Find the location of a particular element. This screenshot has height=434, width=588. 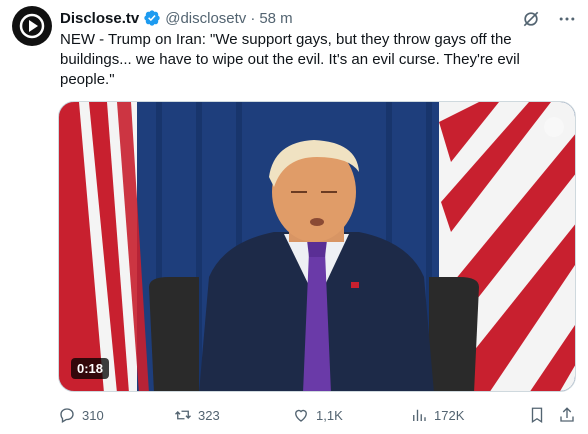

more-icon is located at coordinates (567, 19).